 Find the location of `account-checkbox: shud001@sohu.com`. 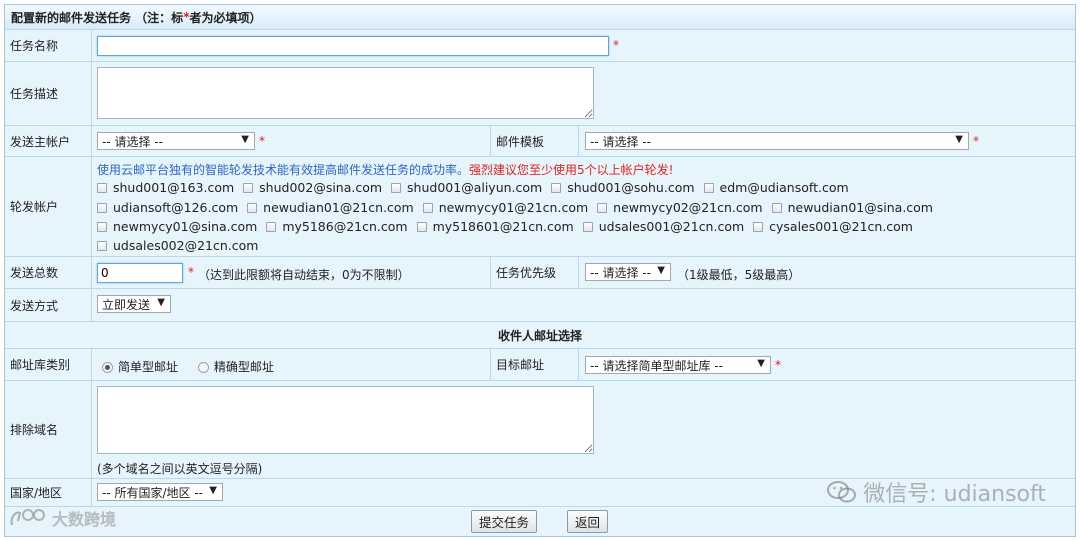

account-checkbox: shud001@sohu.com is located at coordinates (623, 187).